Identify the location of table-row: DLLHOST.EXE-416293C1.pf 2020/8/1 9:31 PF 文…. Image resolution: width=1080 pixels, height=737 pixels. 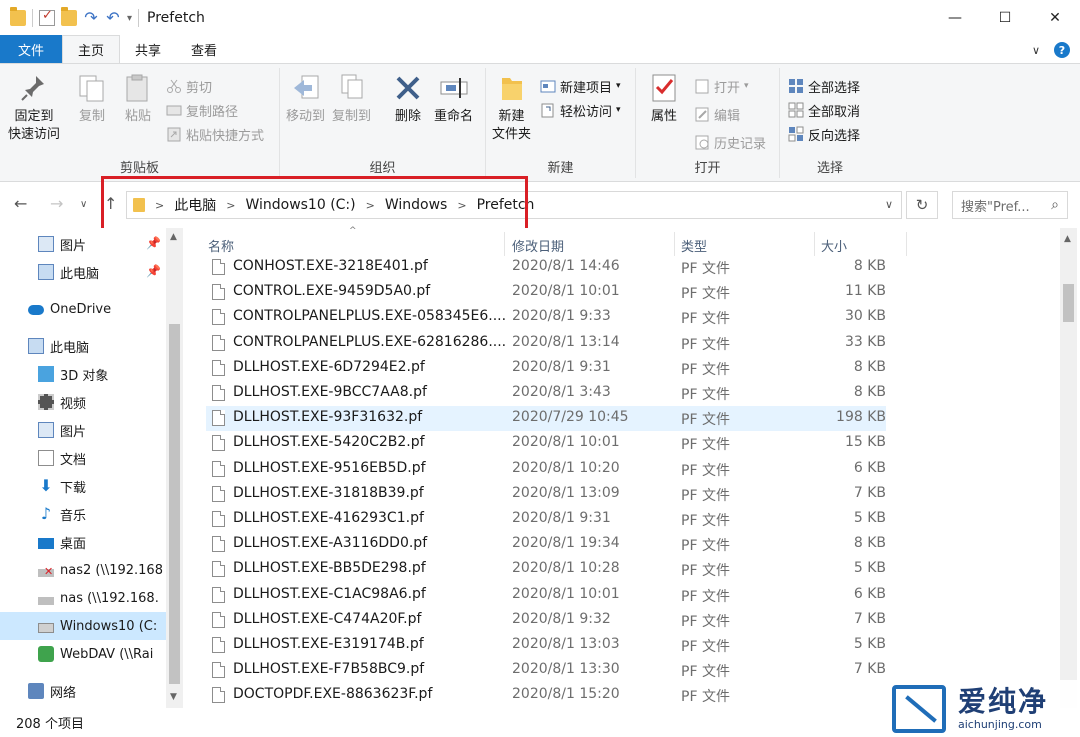
(546, 519).